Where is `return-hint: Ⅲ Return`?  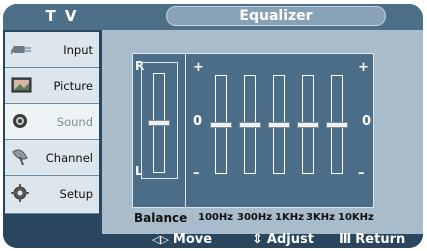 return-hint: Ⅲ Return is located at coordinates (372, 239).